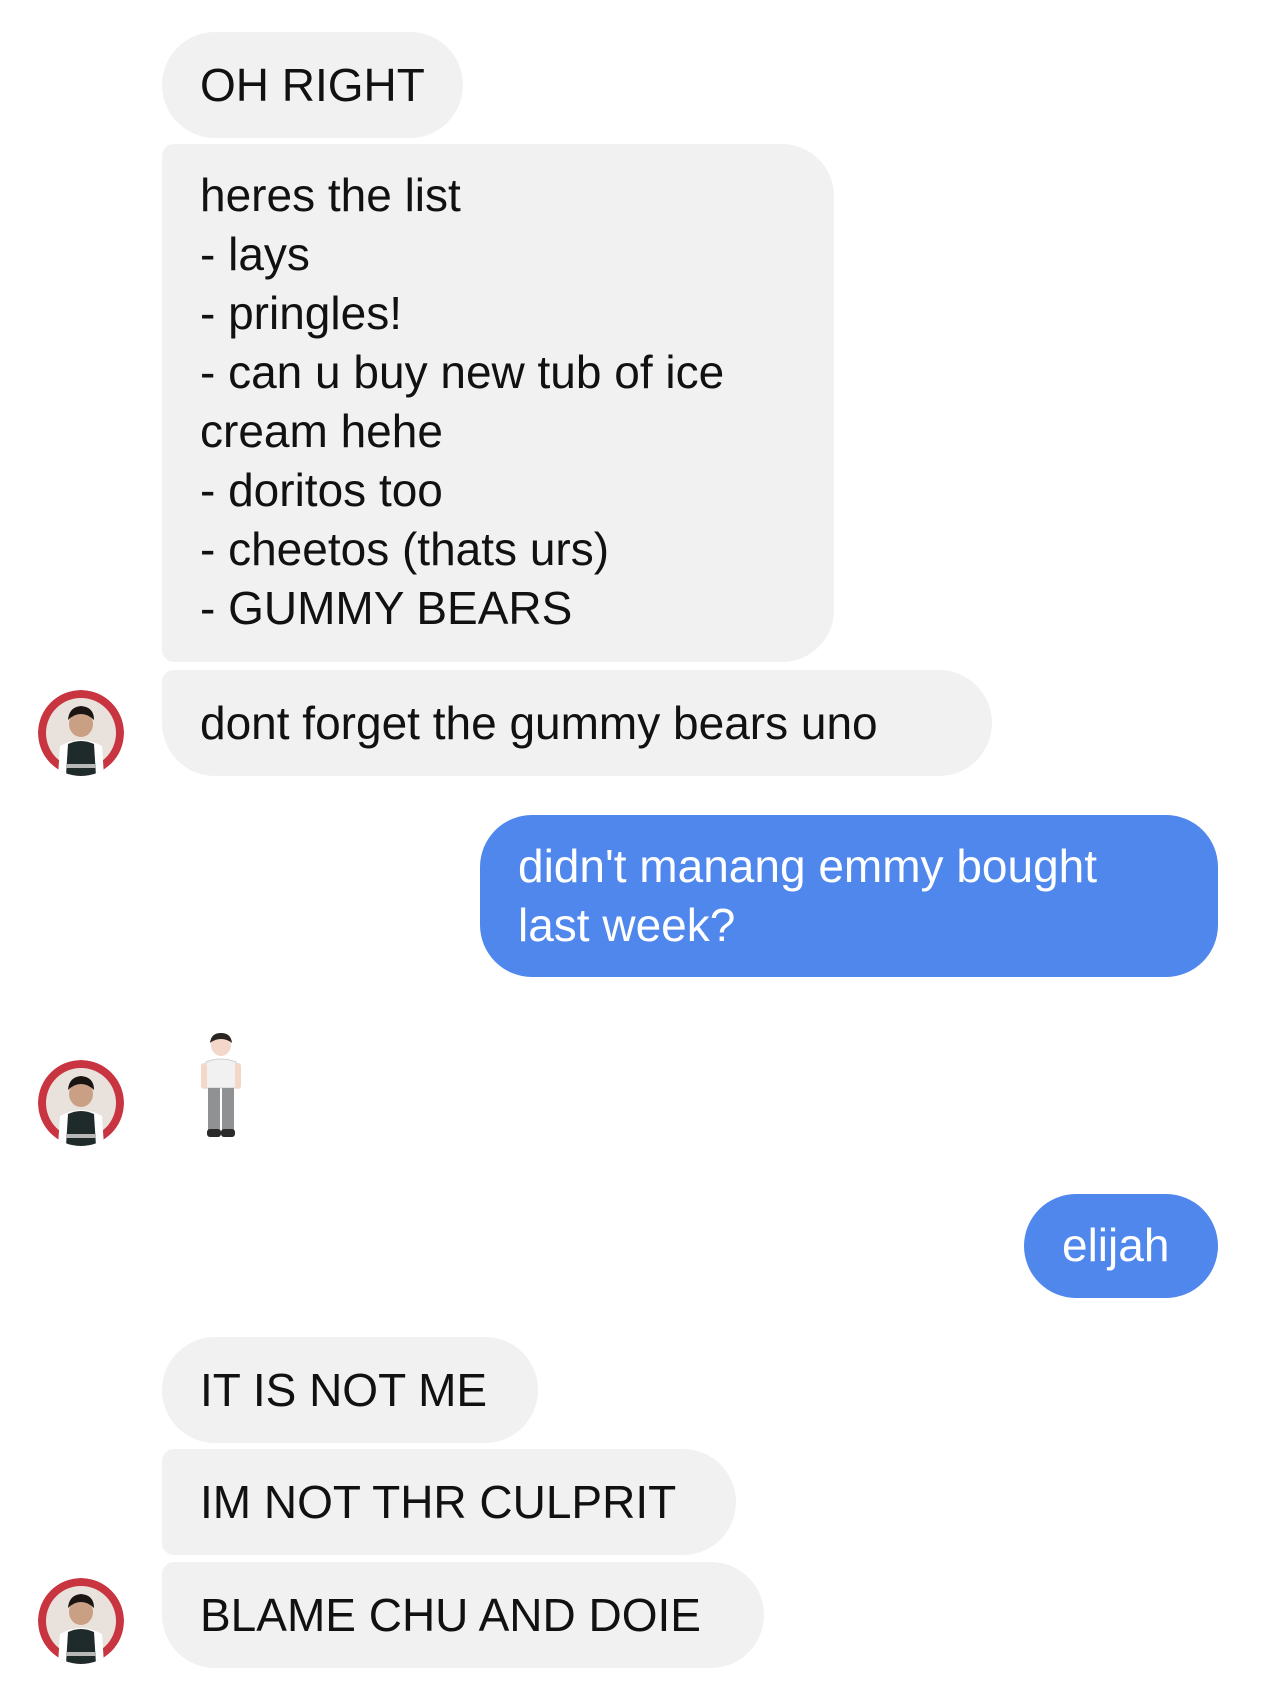 Image resolution: width=1284 pixels, height=1688 pixels. Describe the element at coordinates (577, 723) in the screenshot. I see `message-bubble-incoming: dont forget the gummy bears uno` at that location.